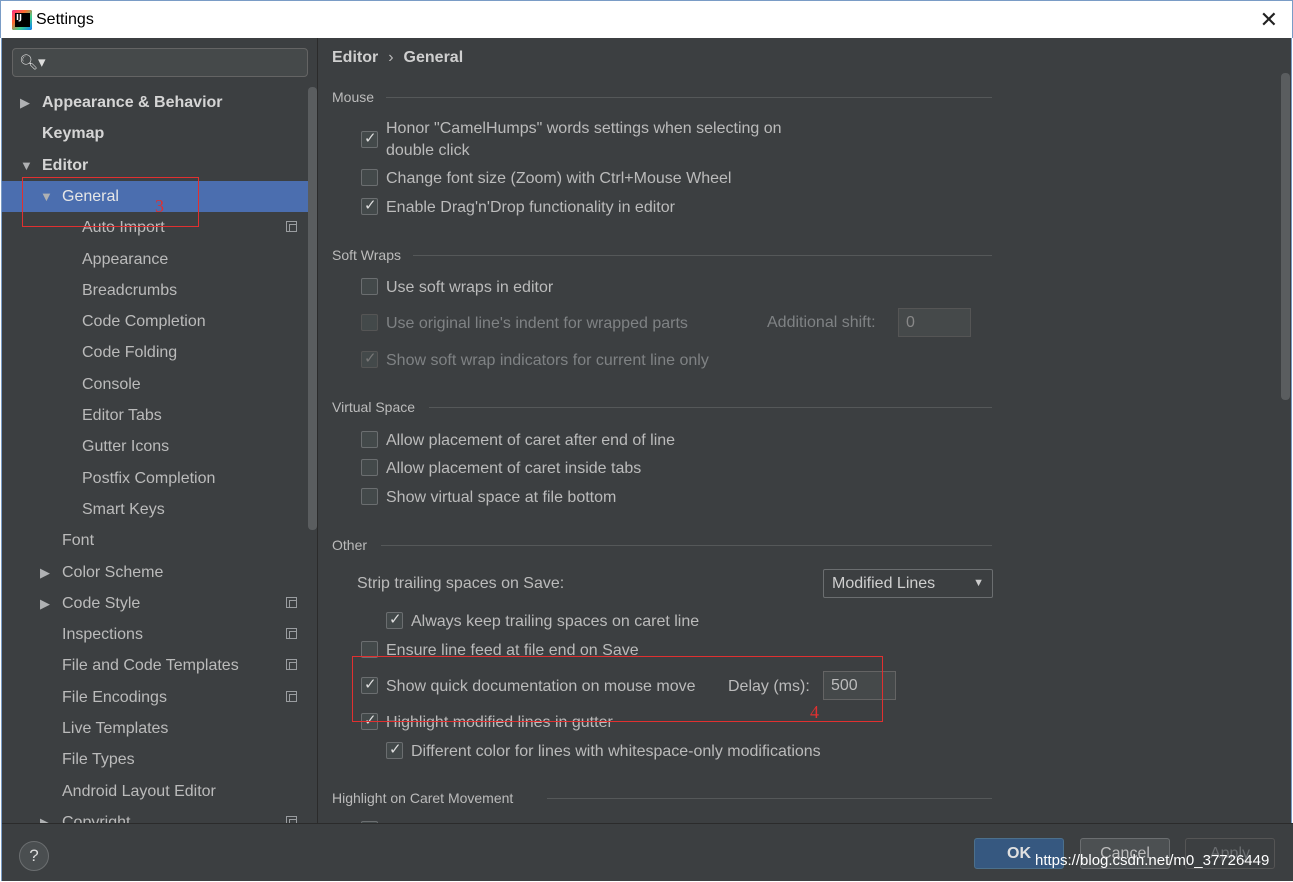  What do you see at coordinates (32, 62) in the screenshot?
I see `search-icon: 🔍︎▾` at bounding box center [32, 62].